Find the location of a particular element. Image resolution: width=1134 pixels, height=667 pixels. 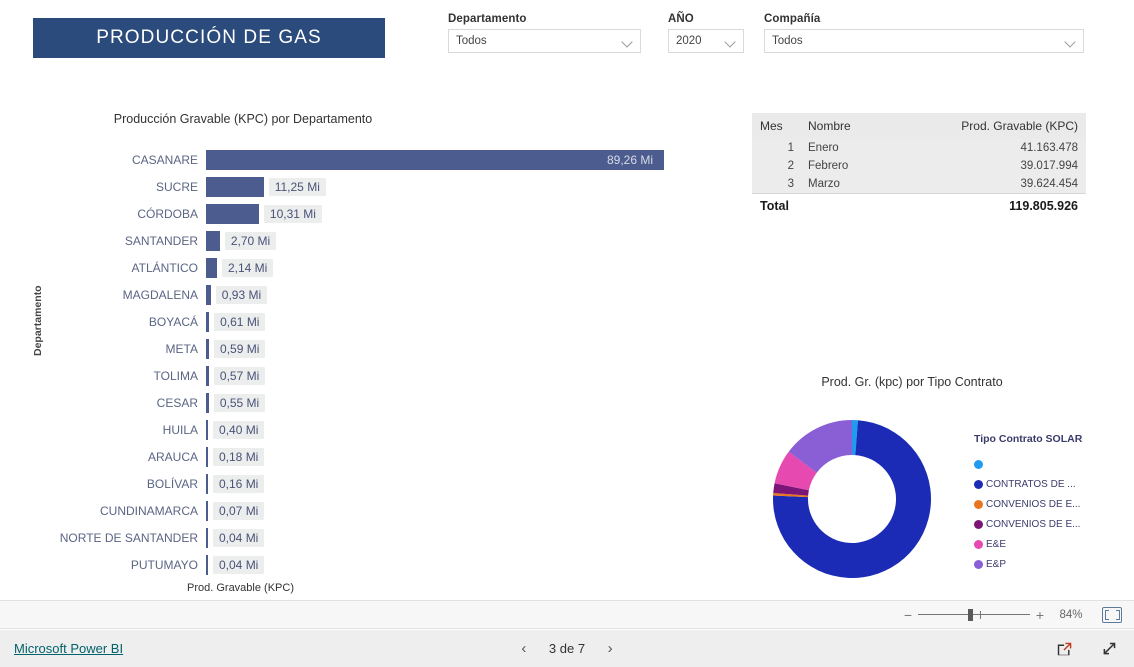

filter-compania-dropdown: Todos is located at coordinates (924, 41).